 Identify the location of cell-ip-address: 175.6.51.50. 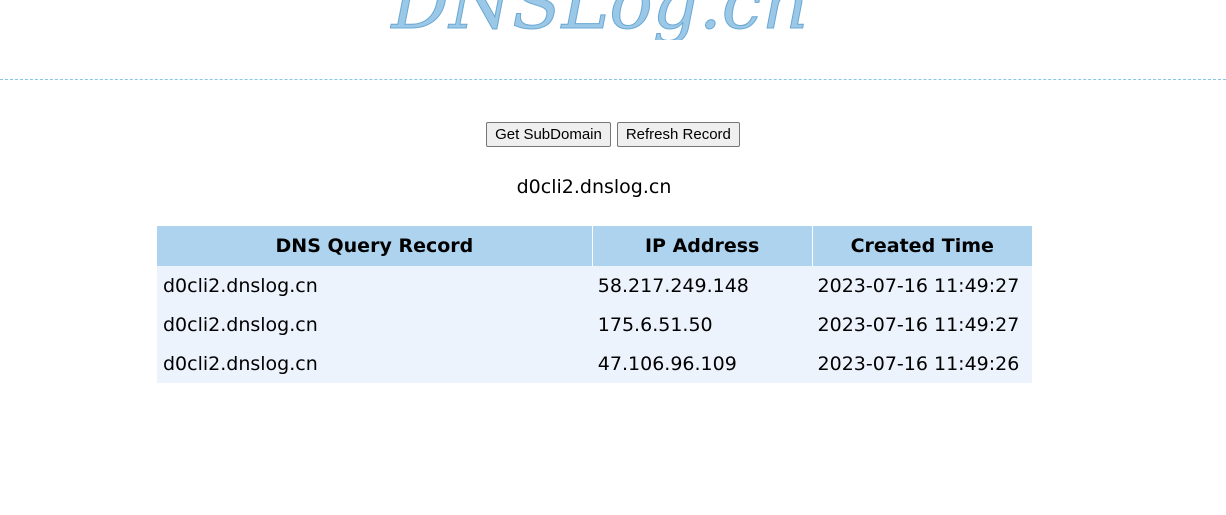
(701, 324).